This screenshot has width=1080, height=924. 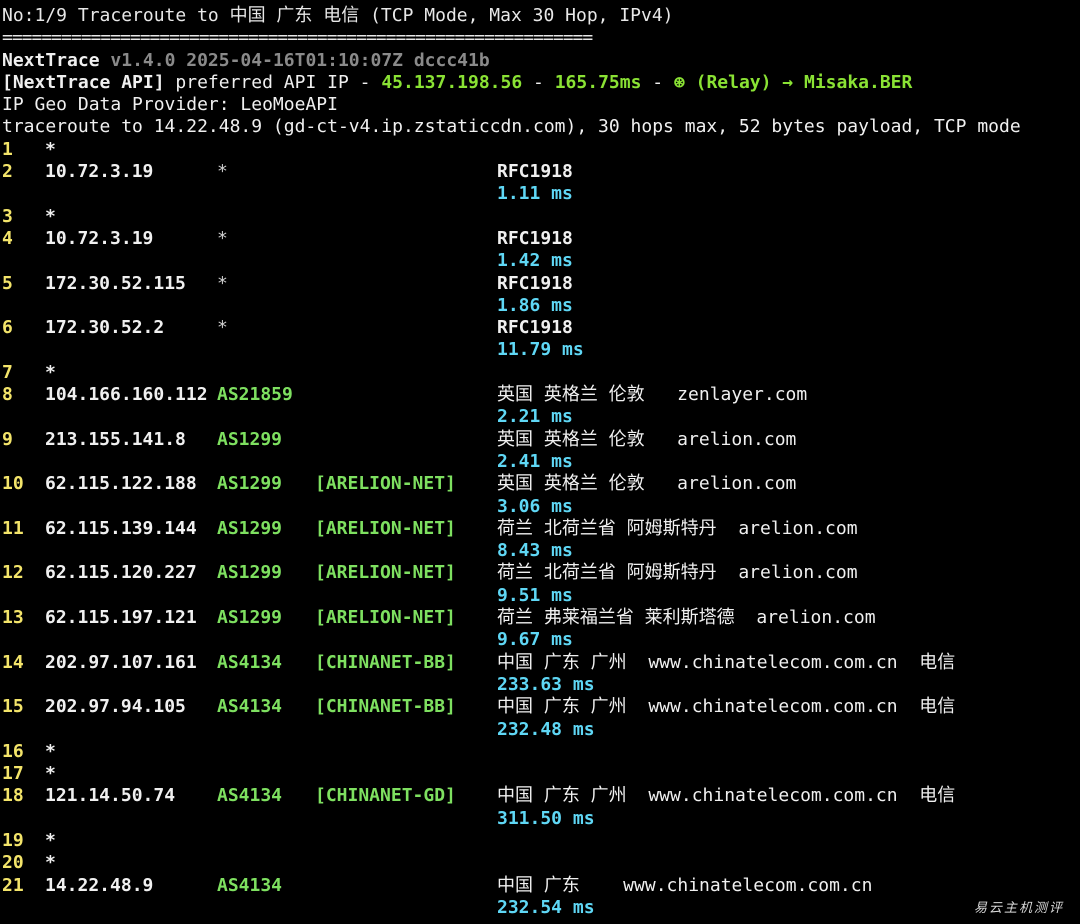 What do you see at coordinates (13, 707) in the screenshot?
I see `hop-number: 15` at bounding box center [13, 707].